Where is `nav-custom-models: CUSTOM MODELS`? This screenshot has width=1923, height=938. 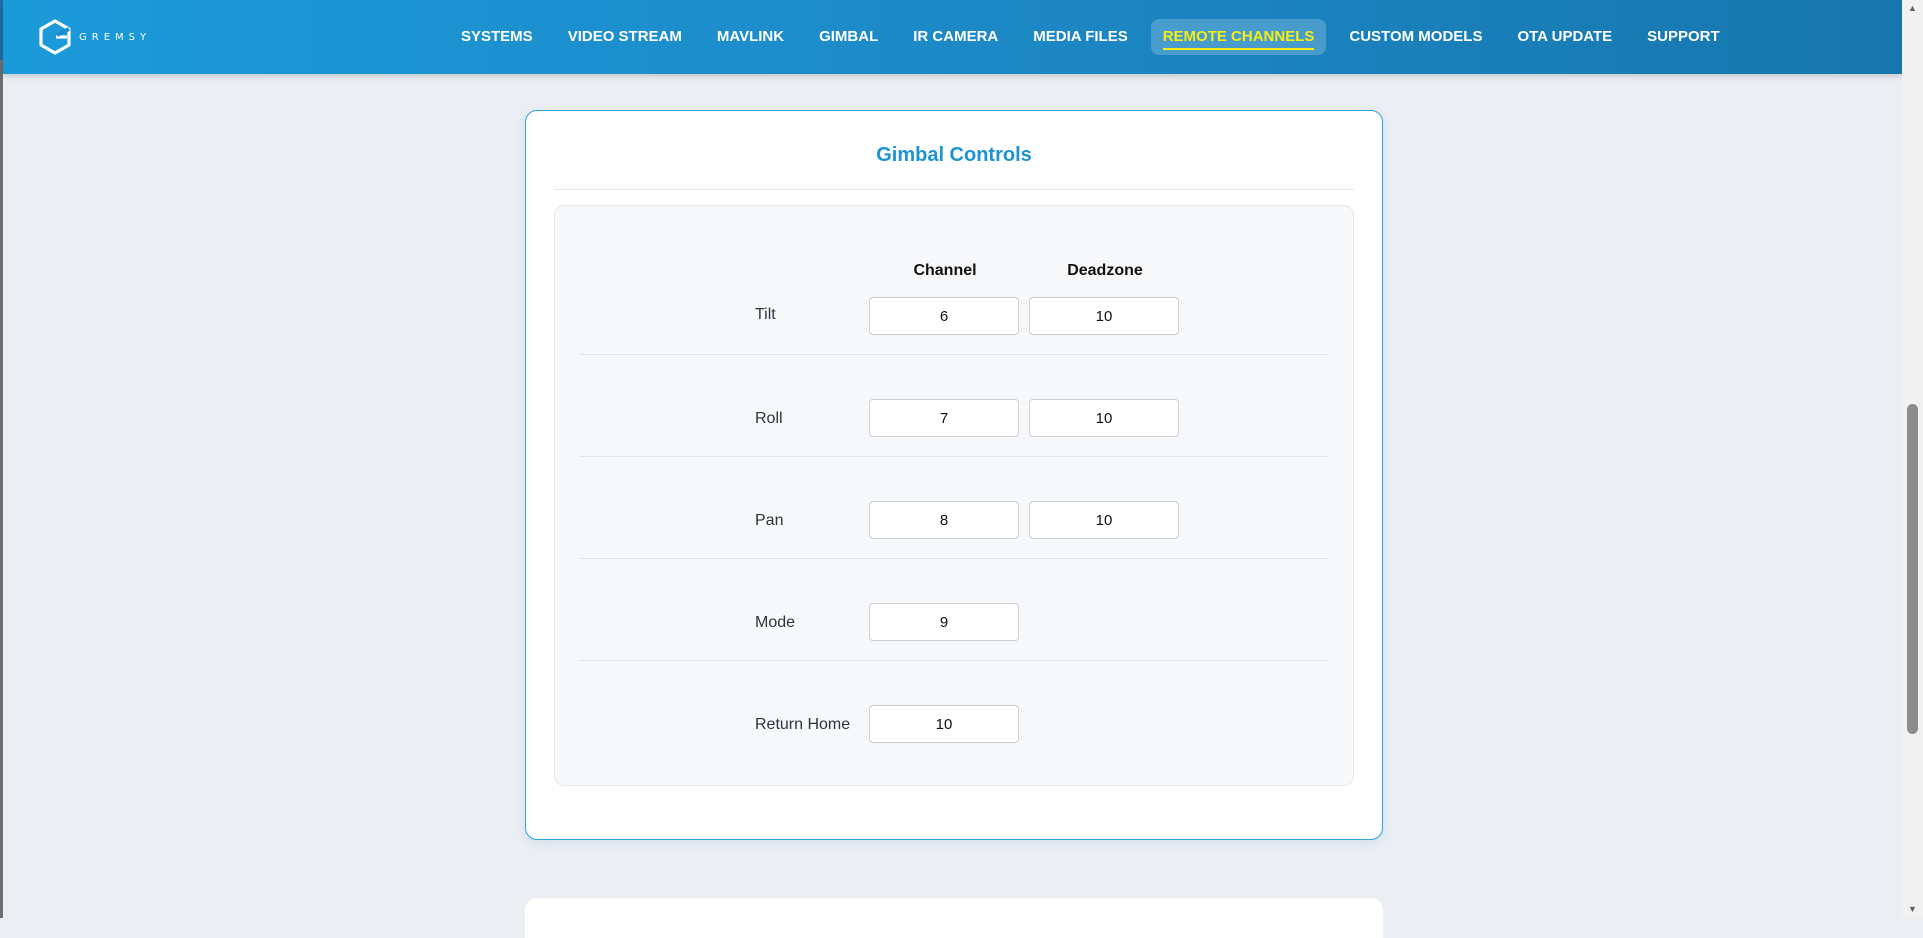 nav-custom-models: CUSTOM MODELS is located at coordinates (1415, 37).